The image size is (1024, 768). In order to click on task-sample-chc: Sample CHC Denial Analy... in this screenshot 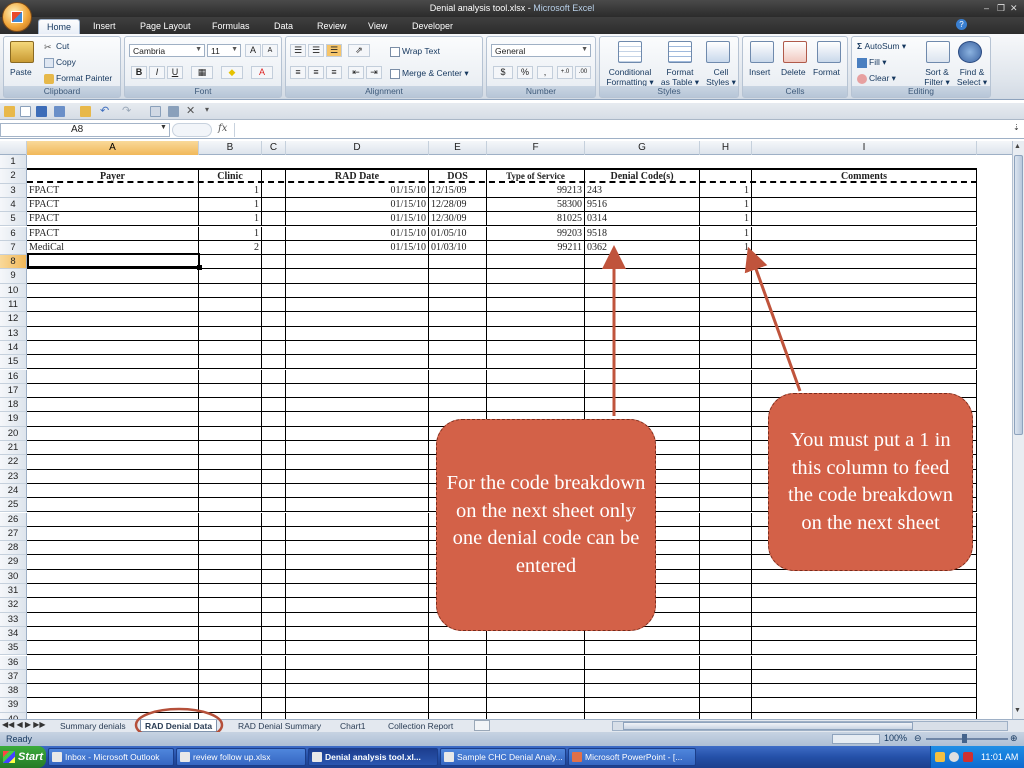, I will do `click(503, 757)`.